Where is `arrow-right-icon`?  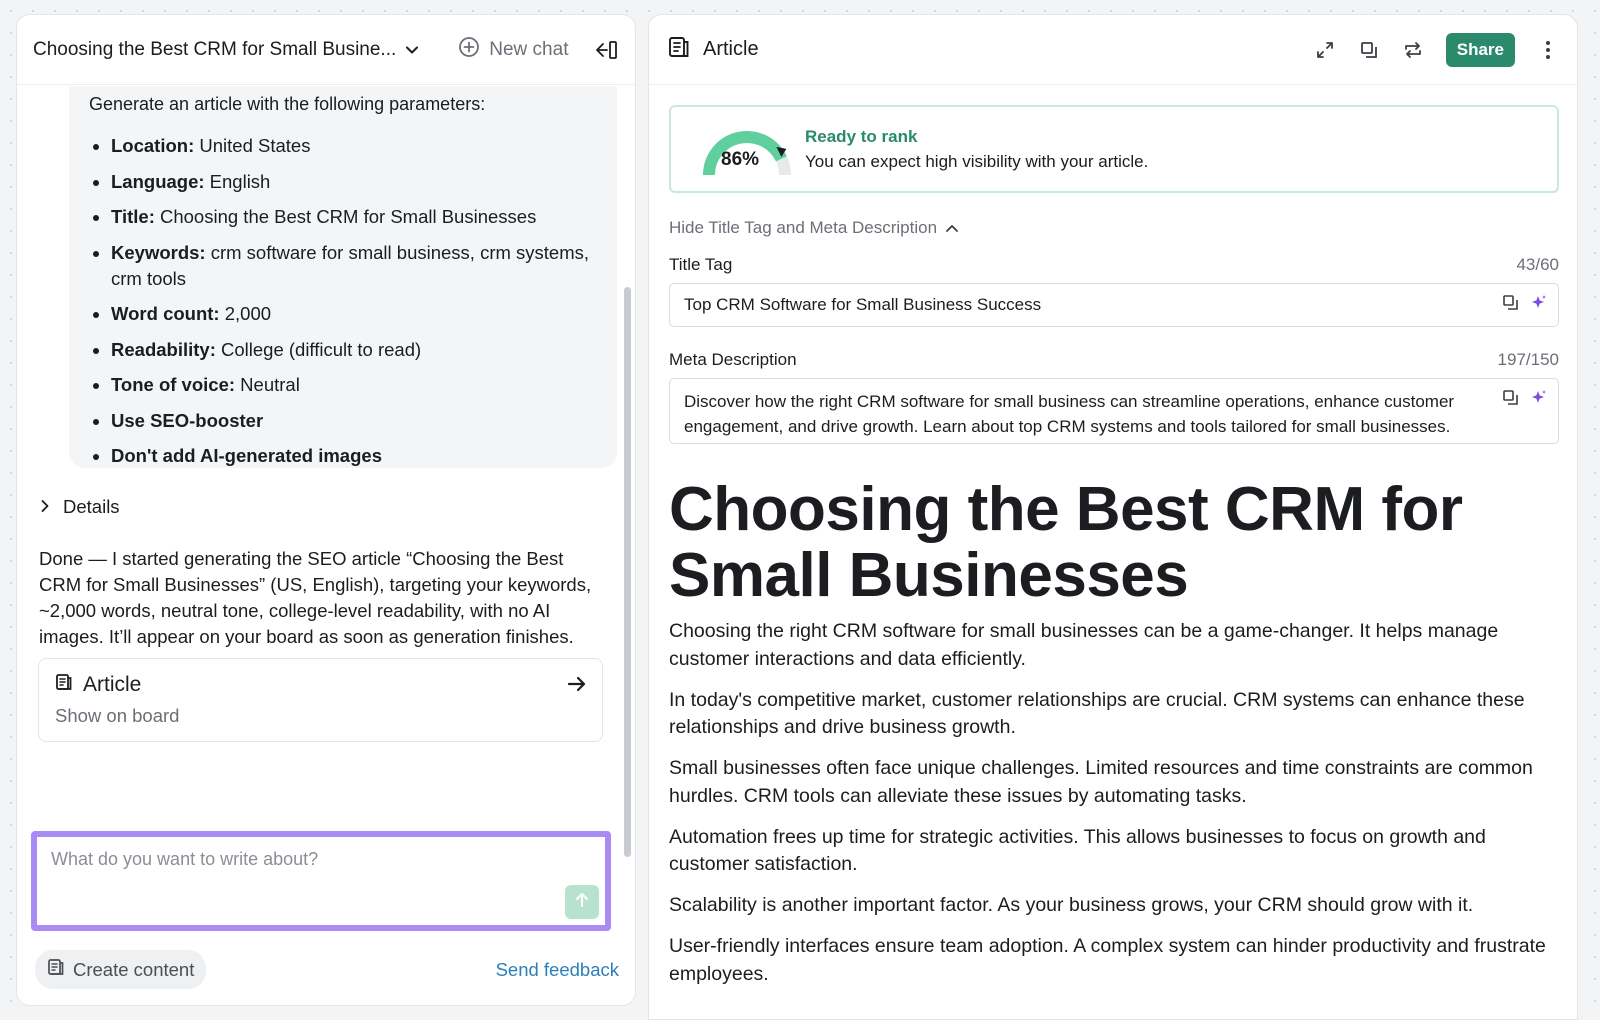 arrow-right-icon is located at coordinates (577, 686).